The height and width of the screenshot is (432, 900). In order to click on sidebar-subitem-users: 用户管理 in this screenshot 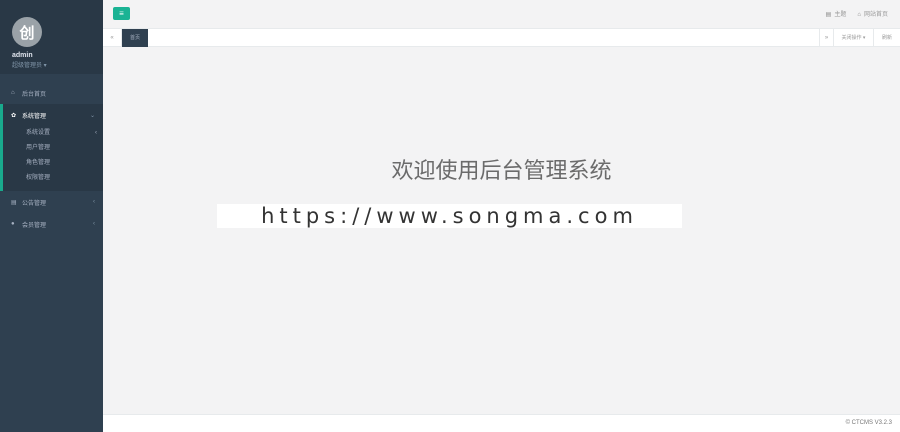, I will do `click(53, 148)`.